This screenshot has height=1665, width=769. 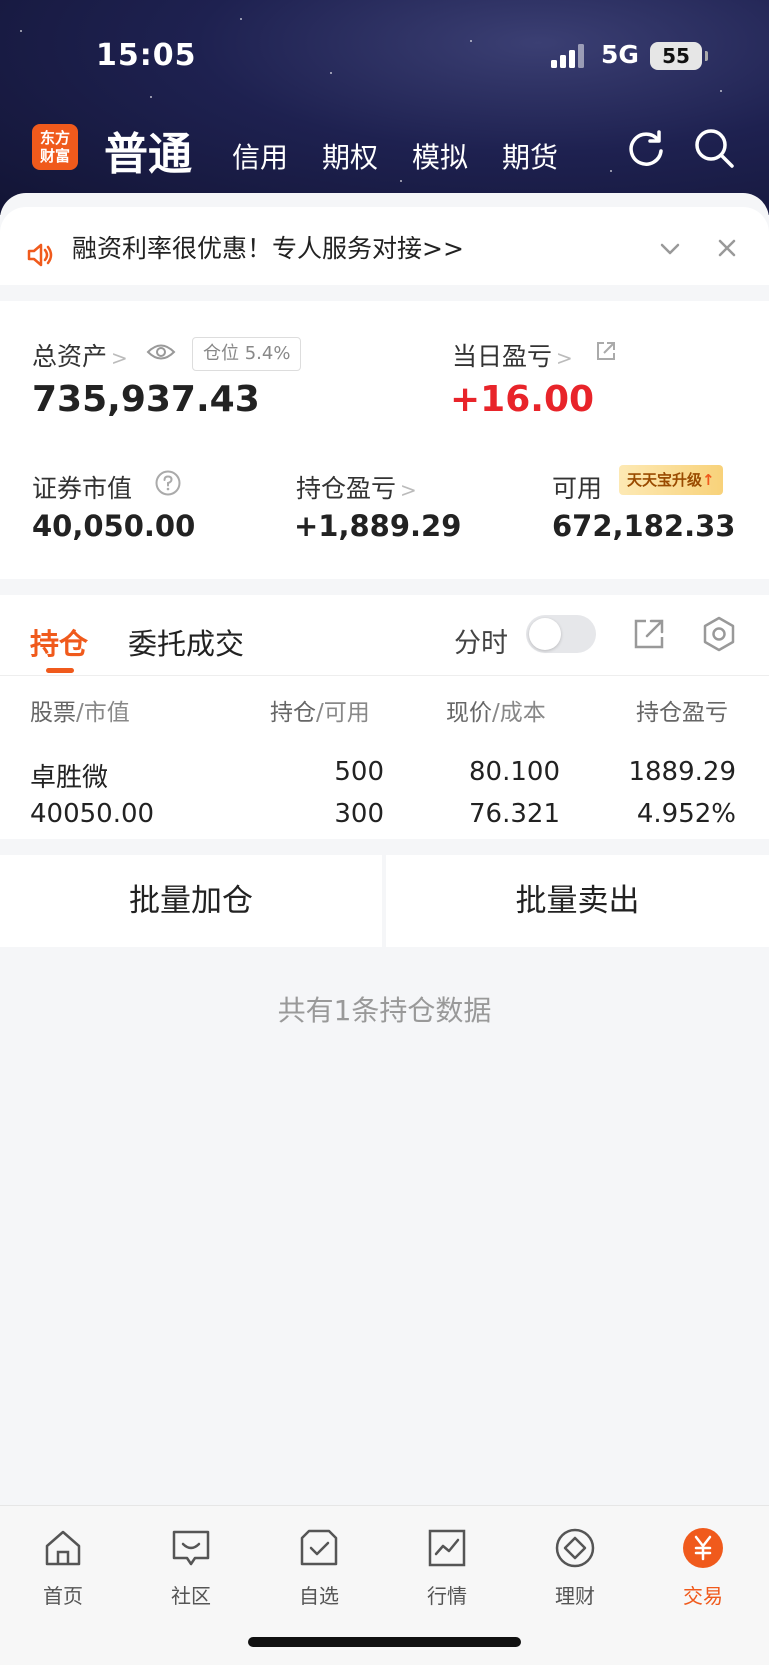 I want to click on battery-icon: 55, so click(x=679, y=56).